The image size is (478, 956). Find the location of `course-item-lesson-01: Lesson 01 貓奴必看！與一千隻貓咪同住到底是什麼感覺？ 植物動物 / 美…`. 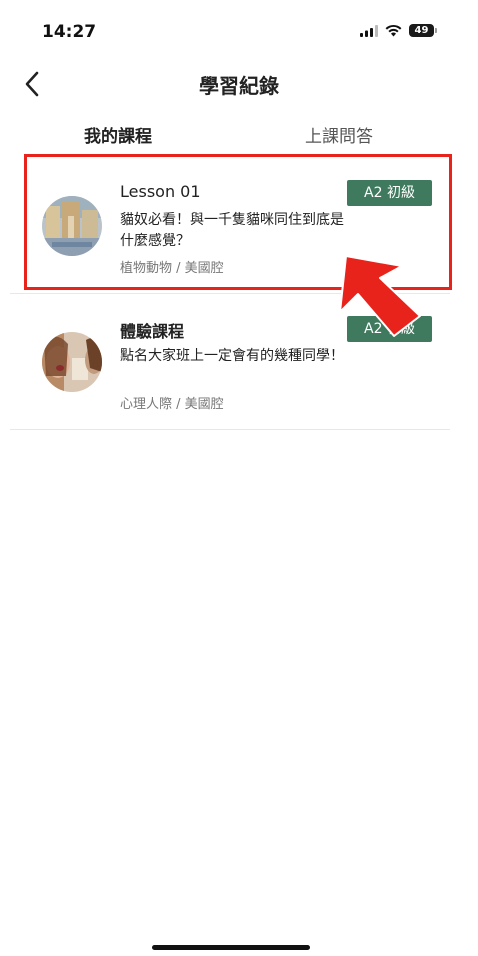

course-item-lesson-01: Lesson 01 貓奴必看！與一千隻貓咪同住到底是什麼感覺？ 植物動物 / 美… is located at coordinates (230, 226).